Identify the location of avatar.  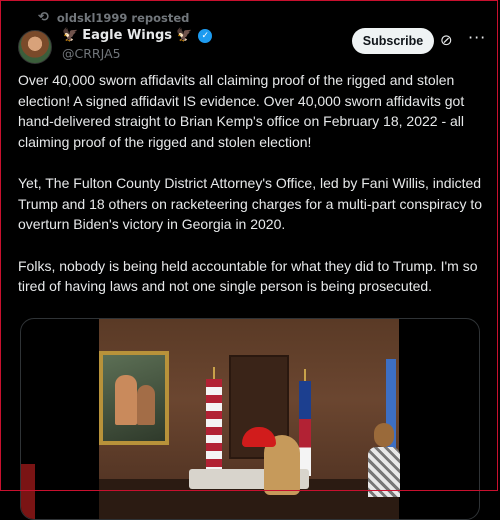
(35, 47).